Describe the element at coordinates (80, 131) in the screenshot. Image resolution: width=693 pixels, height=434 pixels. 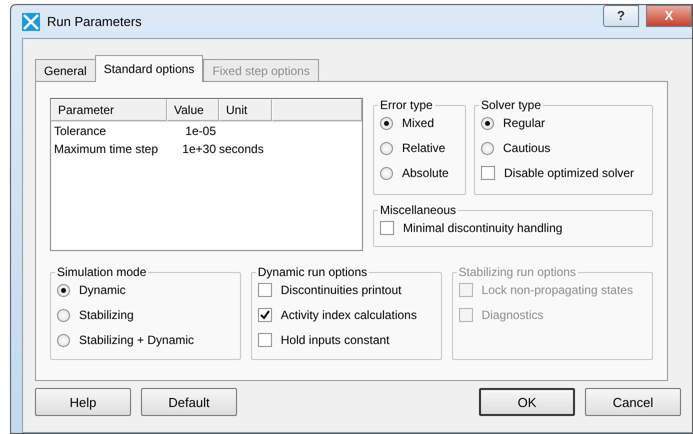
I see `table-cell-text: Tolerance` at that location.